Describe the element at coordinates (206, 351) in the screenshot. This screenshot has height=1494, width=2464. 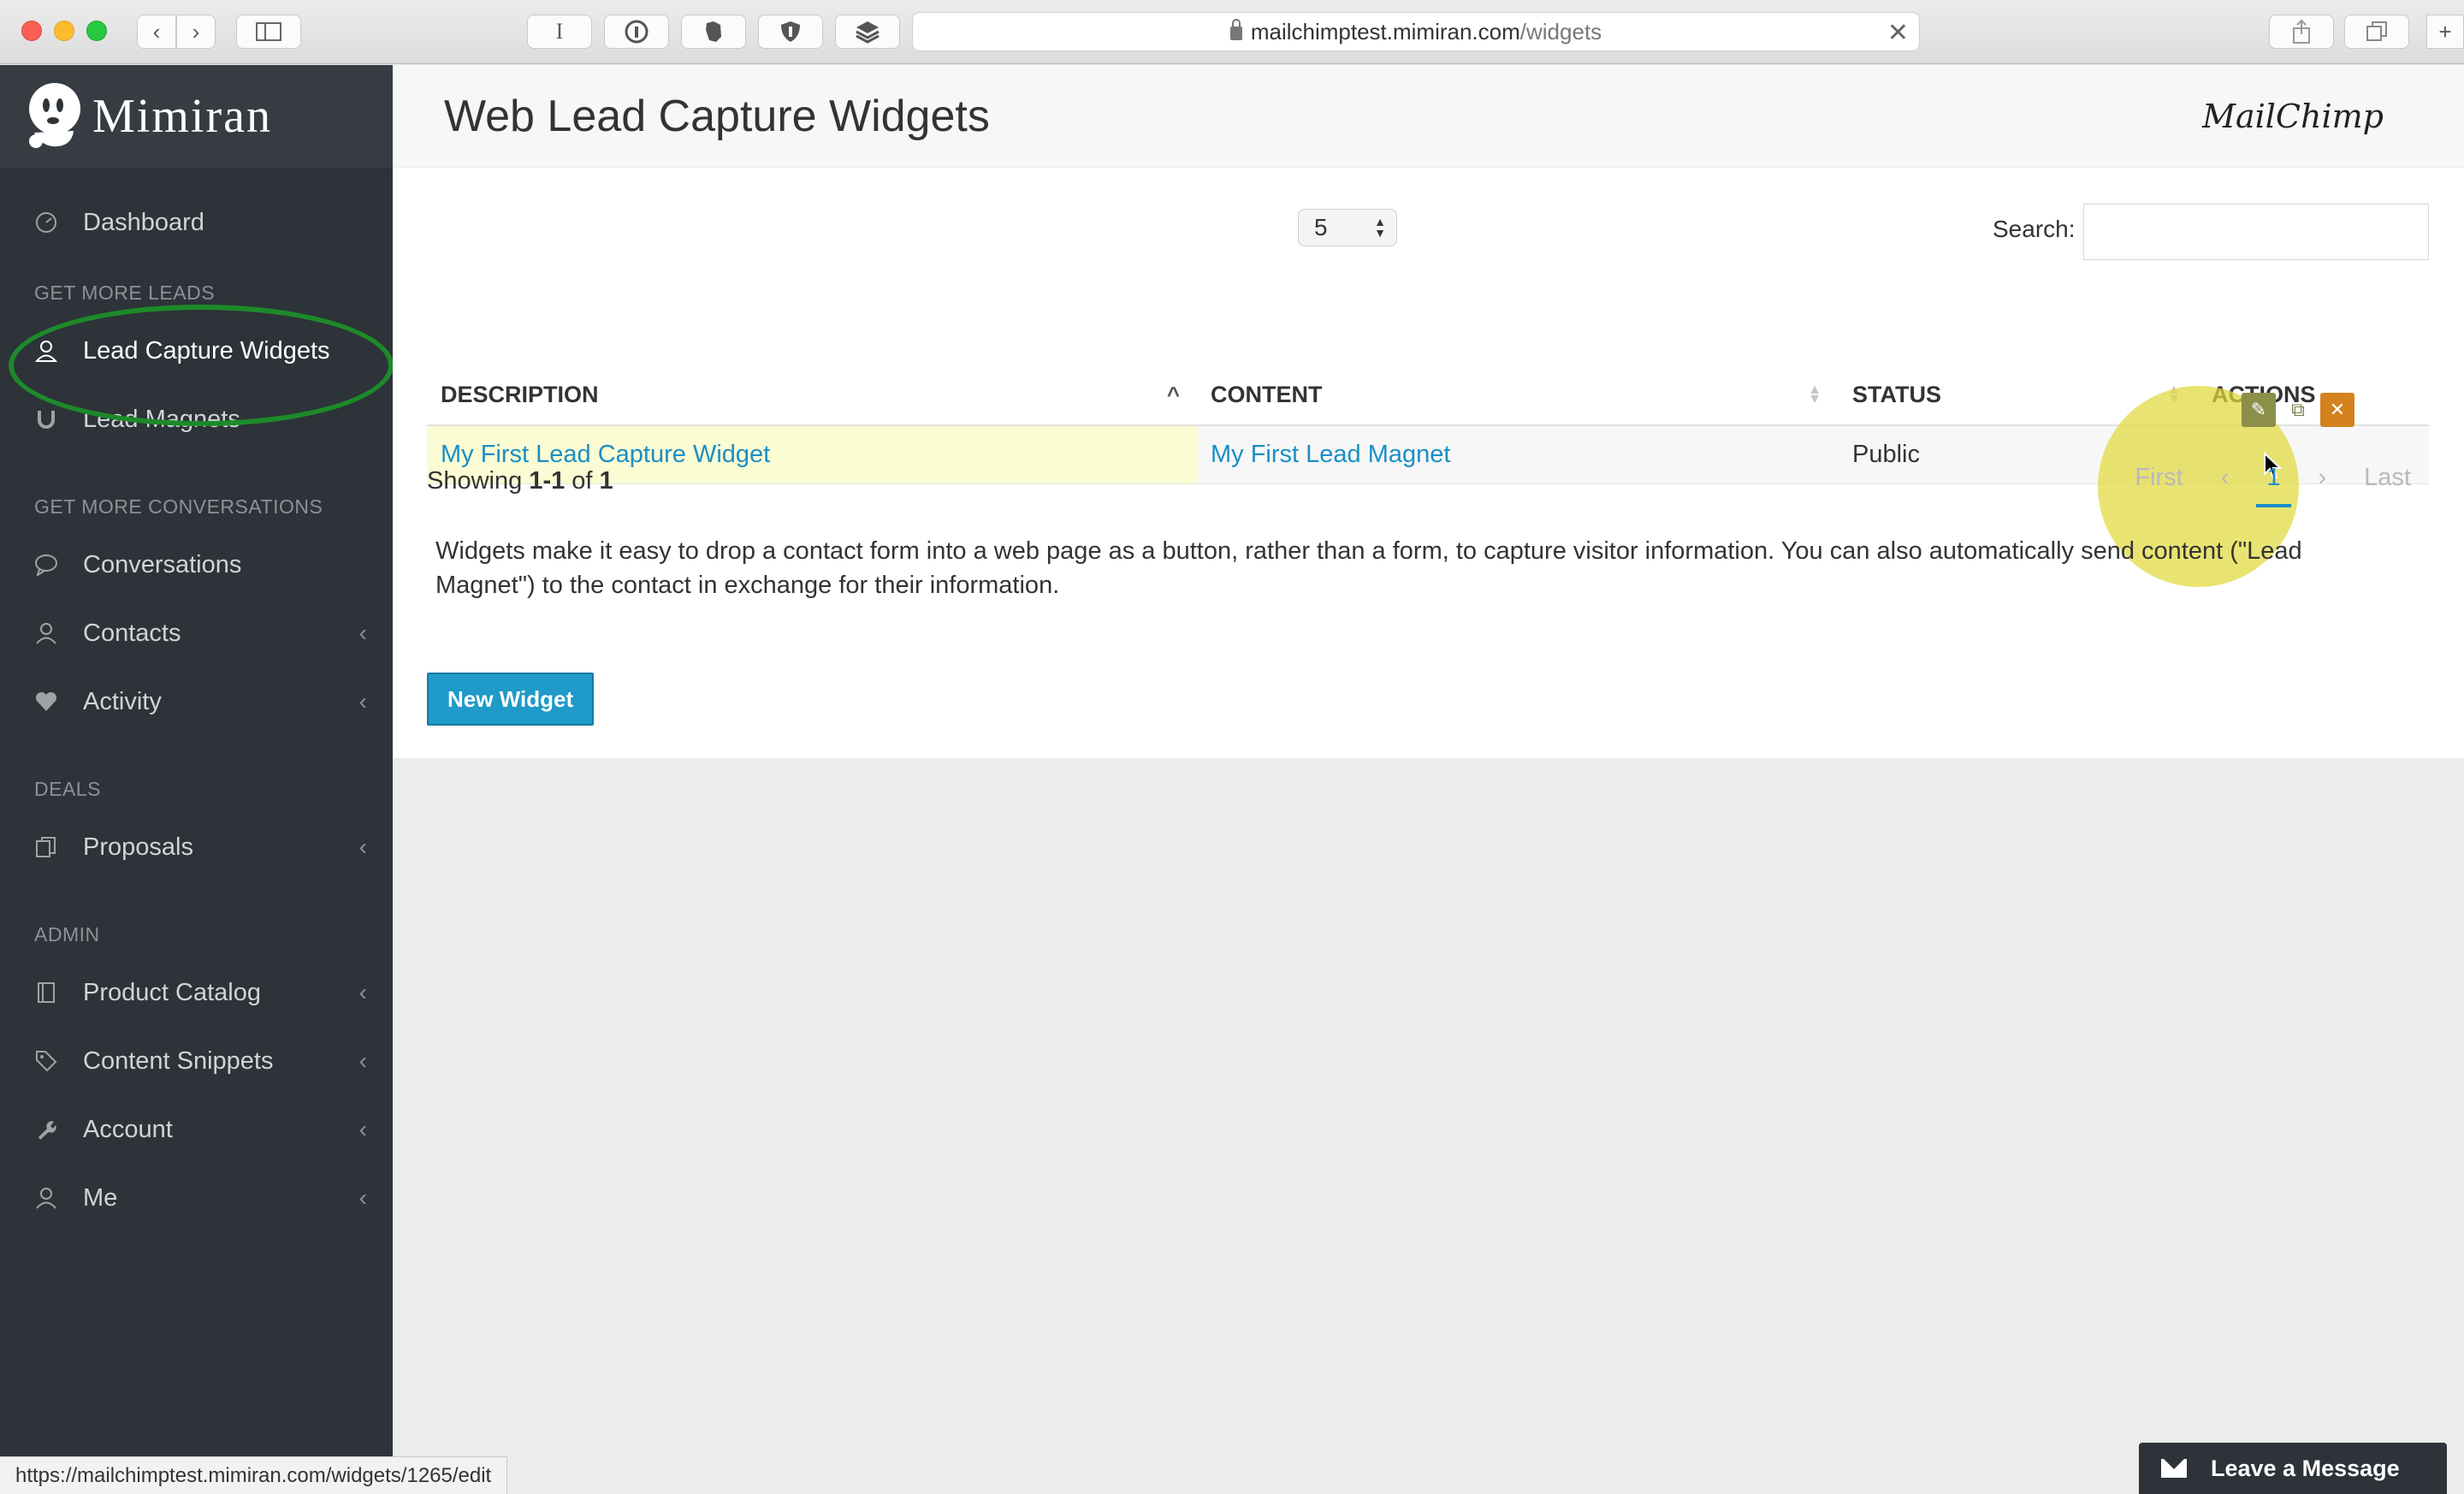
I see `sidebar-item-label: Lead Capture Widgets` at that location.